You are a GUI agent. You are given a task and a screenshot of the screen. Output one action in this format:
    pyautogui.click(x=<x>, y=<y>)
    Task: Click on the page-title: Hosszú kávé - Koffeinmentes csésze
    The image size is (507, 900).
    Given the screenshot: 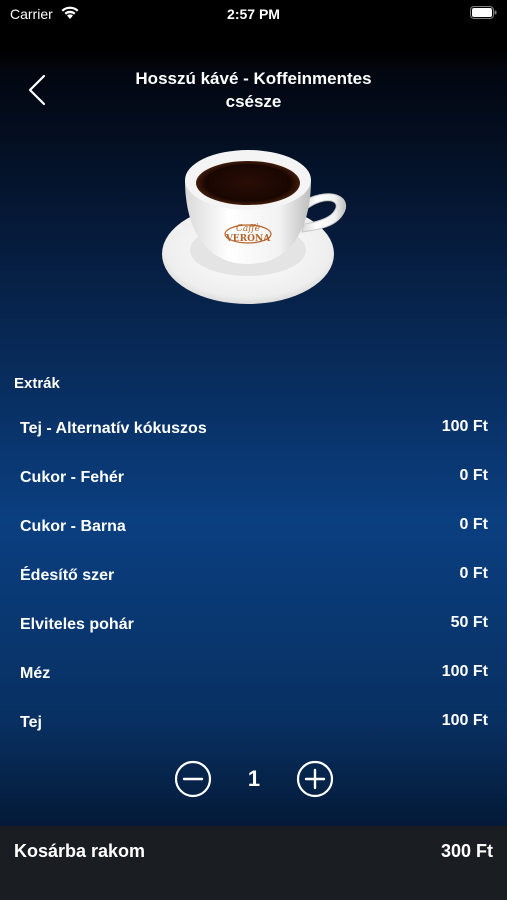 What is the action you would take?
    pyautogui.click(x=253, y=90)
    